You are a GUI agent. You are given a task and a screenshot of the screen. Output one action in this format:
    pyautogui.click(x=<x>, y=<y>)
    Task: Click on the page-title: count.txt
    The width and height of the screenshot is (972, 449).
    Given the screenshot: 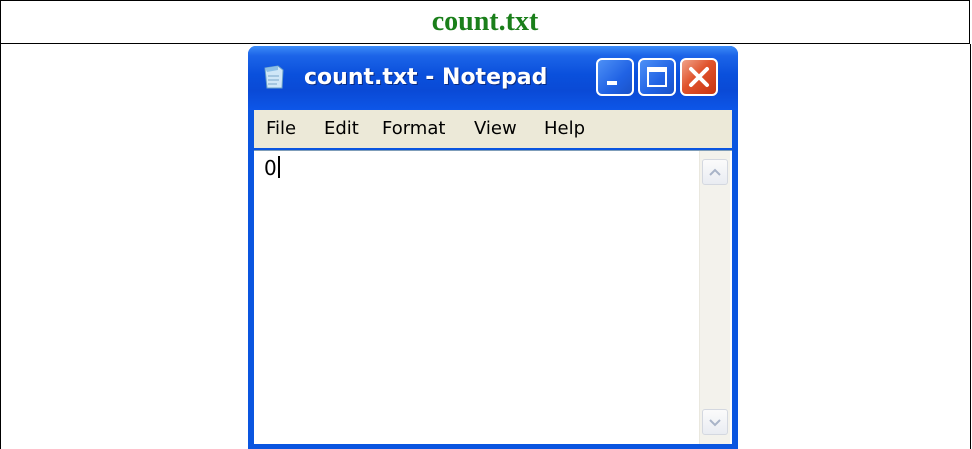 What is the action you would take?
    pyautogui.click(x=485, y=21)
    